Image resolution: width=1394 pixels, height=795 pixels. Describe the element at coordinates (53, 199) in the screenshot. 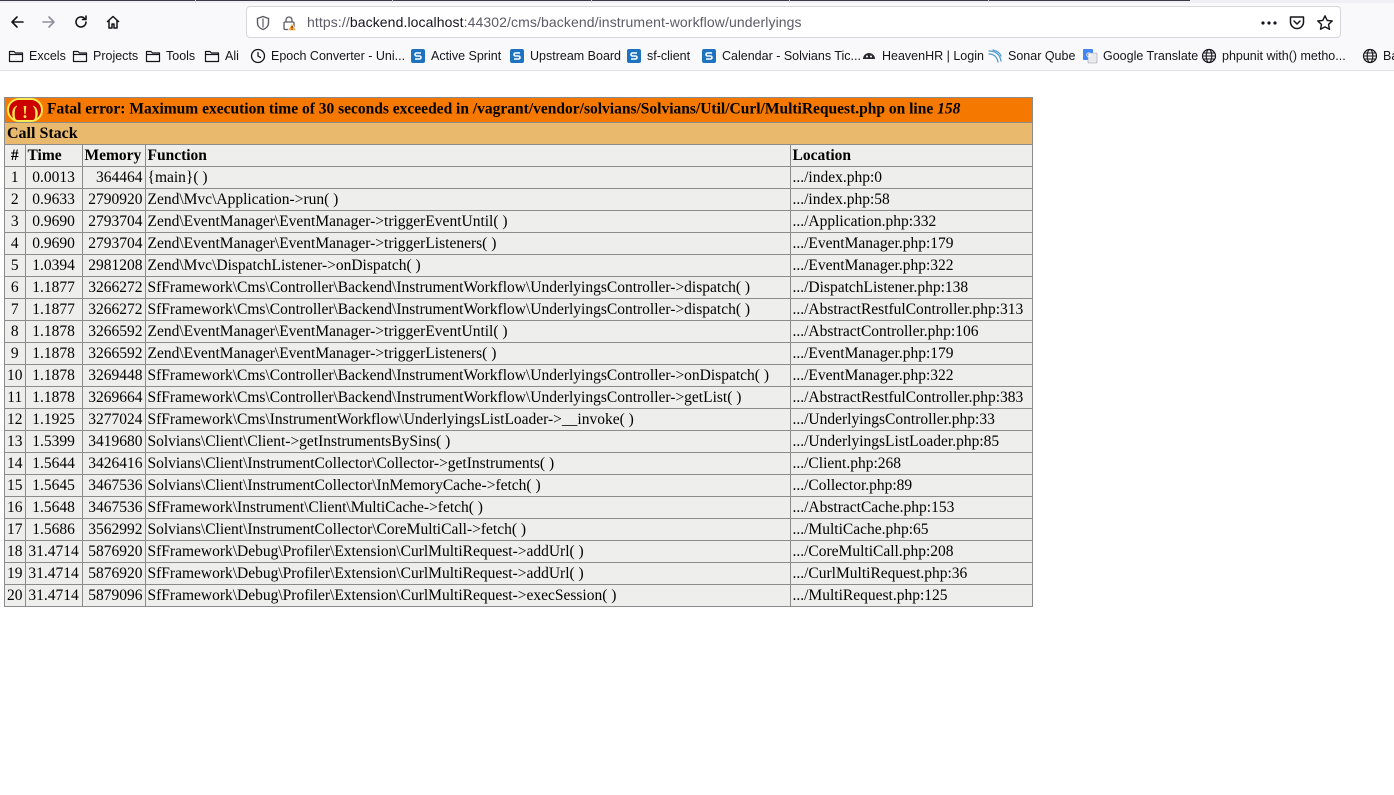

I see `stack-frame-time: 0.9633` at that location.